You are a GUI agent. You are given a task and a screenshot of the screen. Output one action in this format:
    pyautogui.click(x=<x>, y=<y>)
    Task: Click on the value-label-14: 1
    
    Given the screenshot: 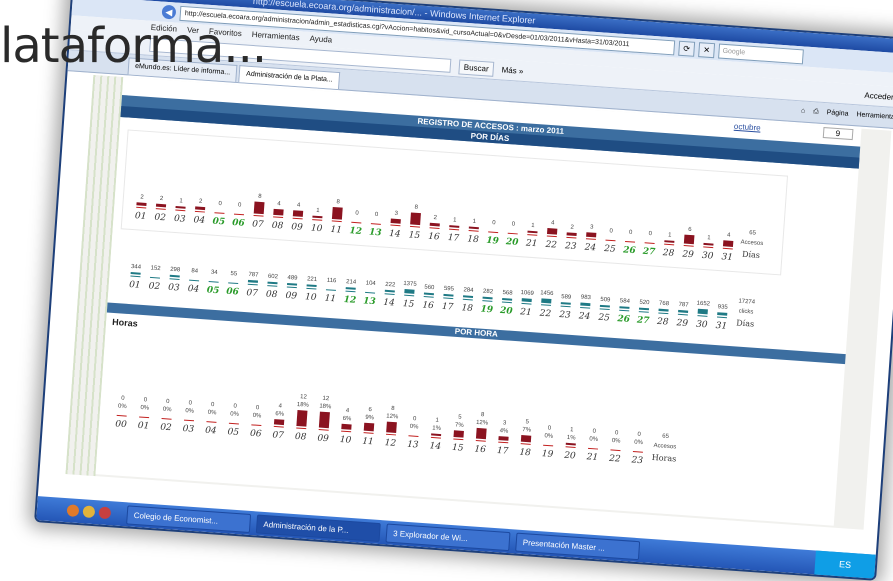 What is the action you would take?
    pyautogui.click(x=437, y=421)
    